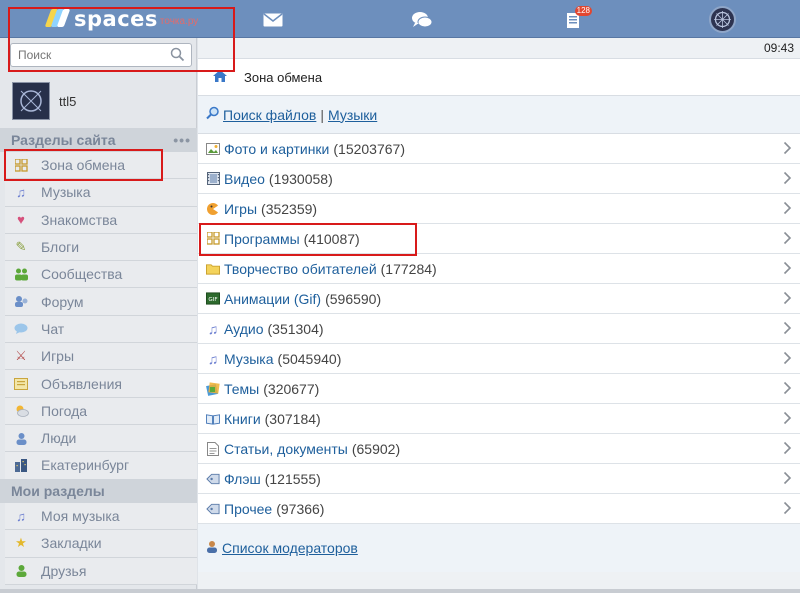 Image resolution: width=800 pixels, height=593 pixels. What do you see at coordinates (31, 101) in the screenshot?
I see `user-avatar` at bounding box center [31, 101].